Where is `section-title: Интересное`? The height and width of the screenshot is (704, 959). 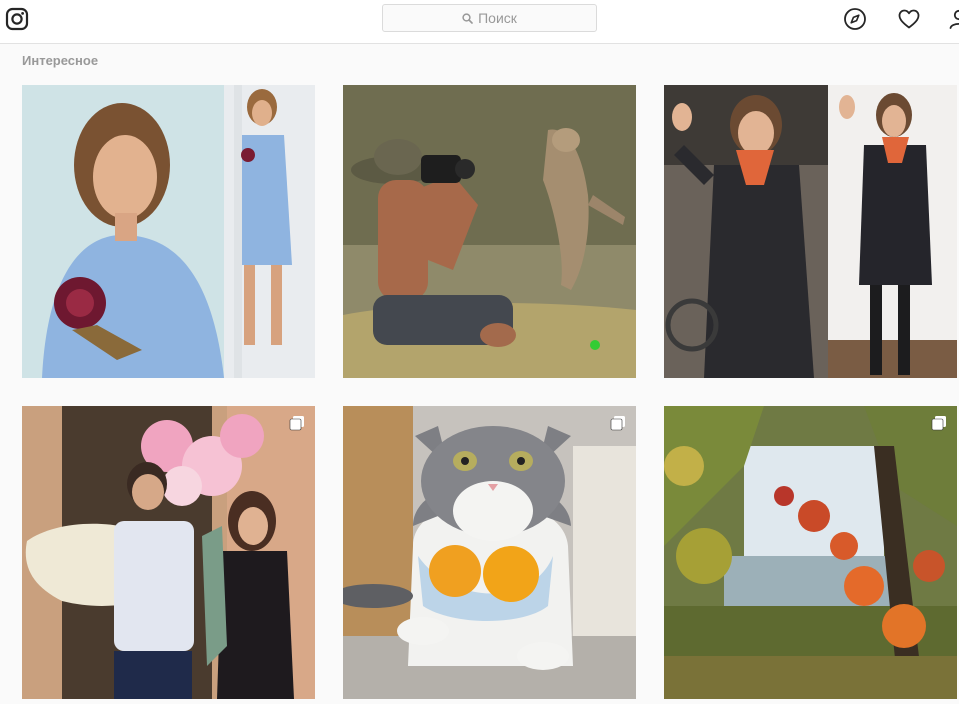
section-title: Интересное is located at coordinates (60, 60).